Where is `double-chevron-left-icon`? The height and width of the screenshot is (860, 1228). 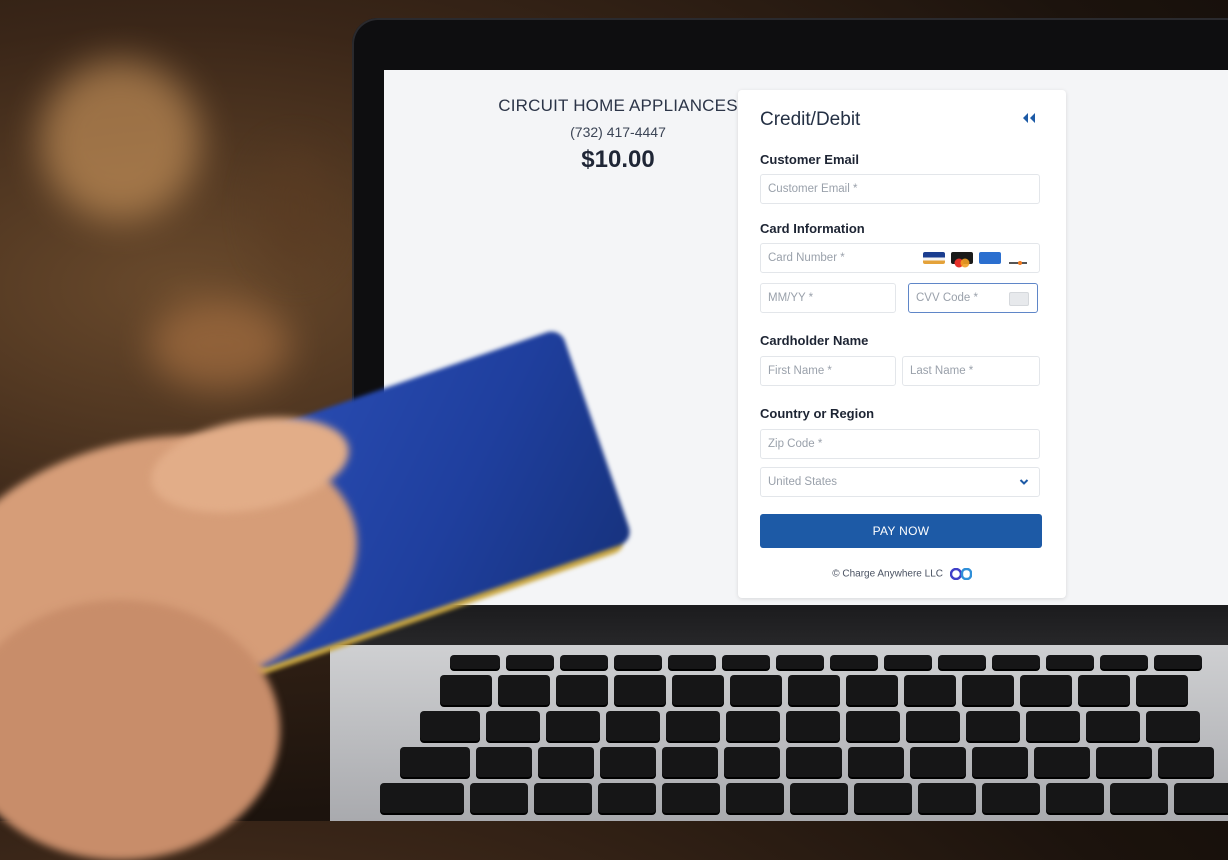 double-chevron-left-icon is located at coordinates (1029, 118).